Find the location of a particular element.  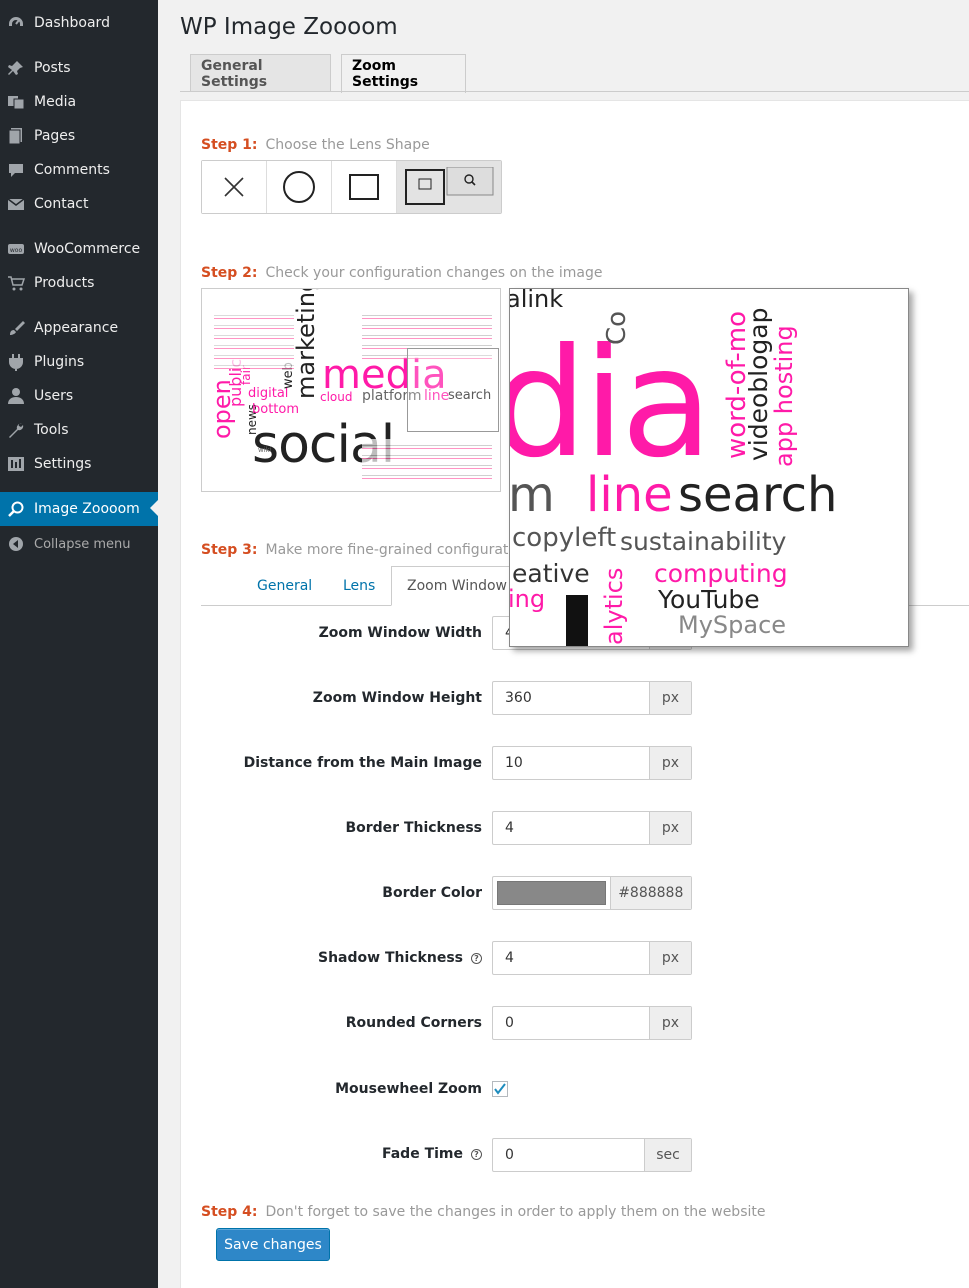

border-color-label: Border Color is located at coordinates (432, 893).